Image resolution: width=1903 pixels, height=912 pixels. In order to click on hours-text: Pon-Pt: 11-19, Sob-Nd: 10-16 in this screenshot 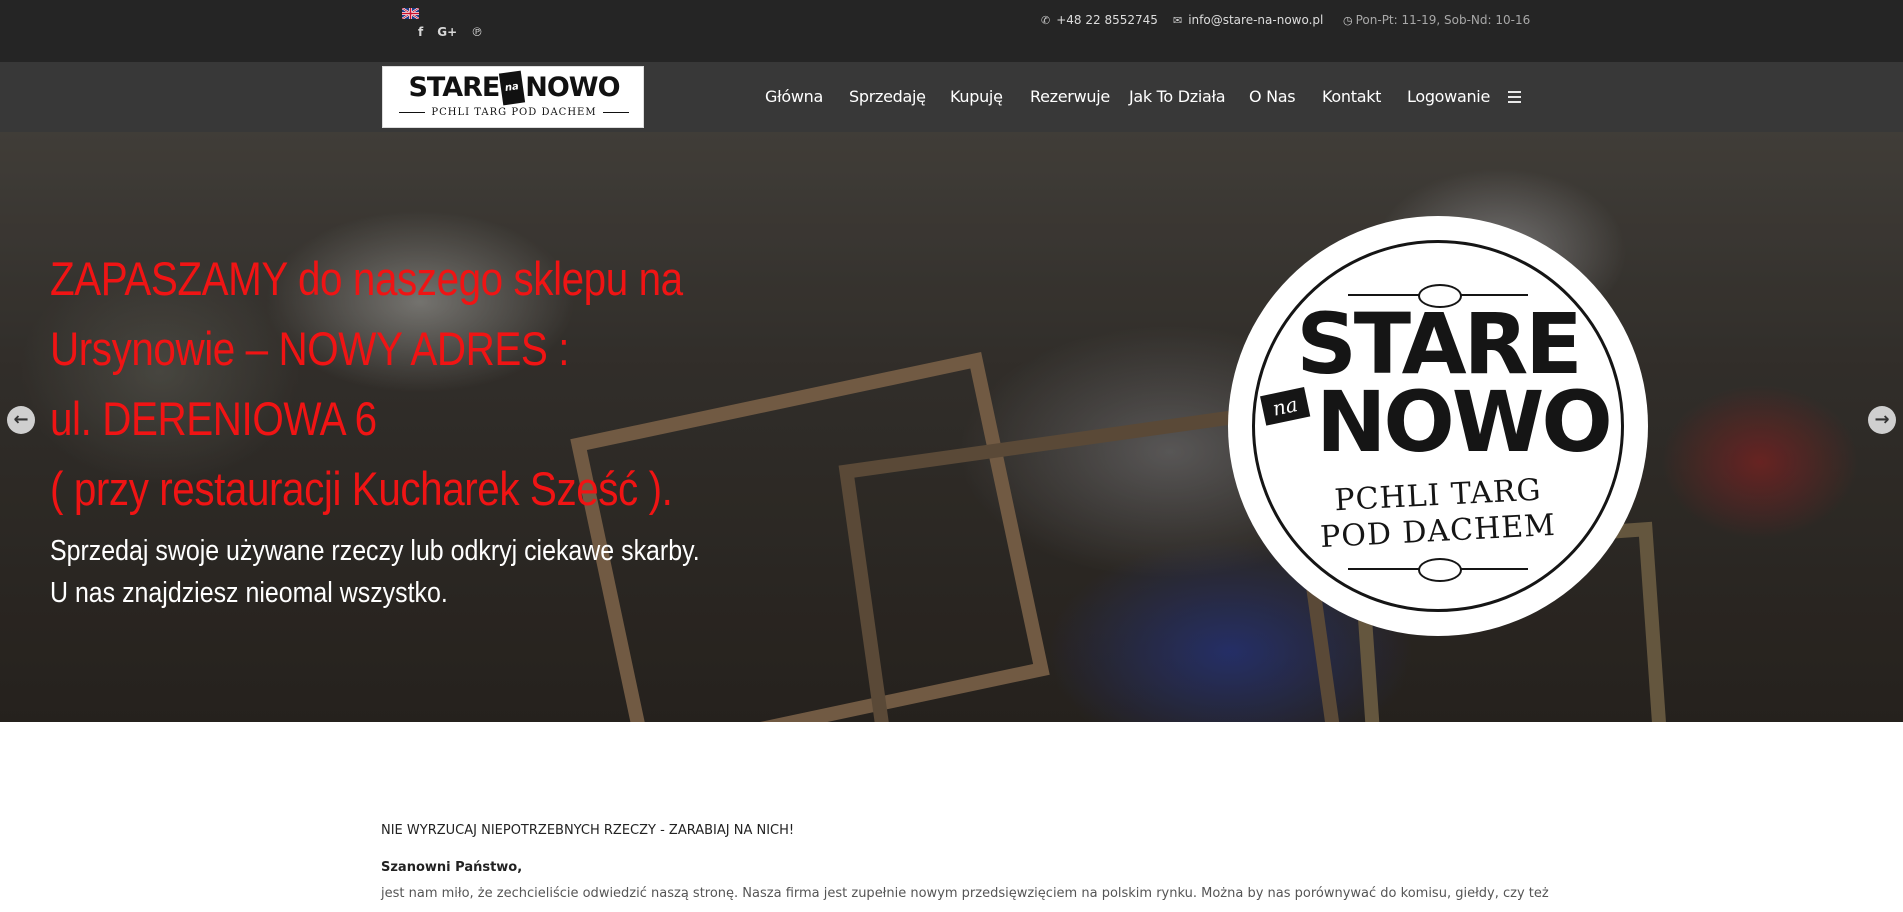, I will do `click(1443, 20)`.